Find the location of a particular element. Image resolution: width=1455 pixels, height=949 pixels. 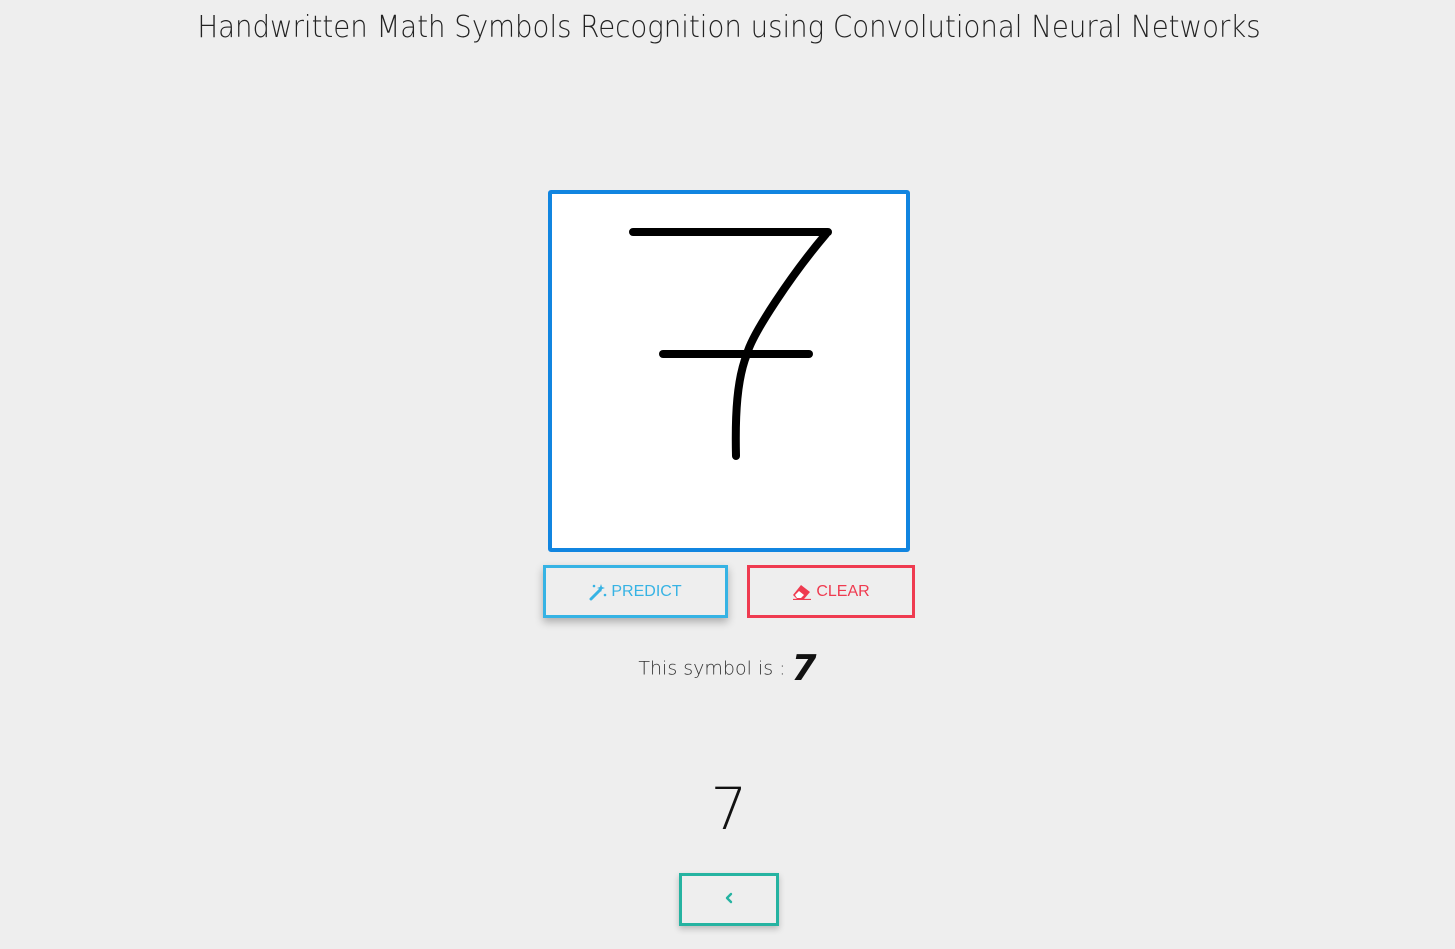

prediction-result: This symbol is :7 is located at coordinates (727, 668).